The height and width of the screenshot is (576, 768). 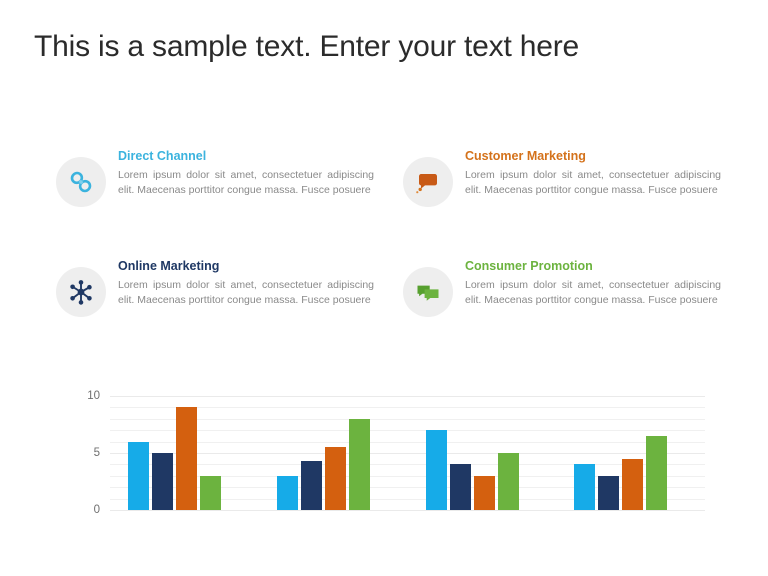 I want to click on feature-title: Customer Marketing, so click(x=525, y=156).